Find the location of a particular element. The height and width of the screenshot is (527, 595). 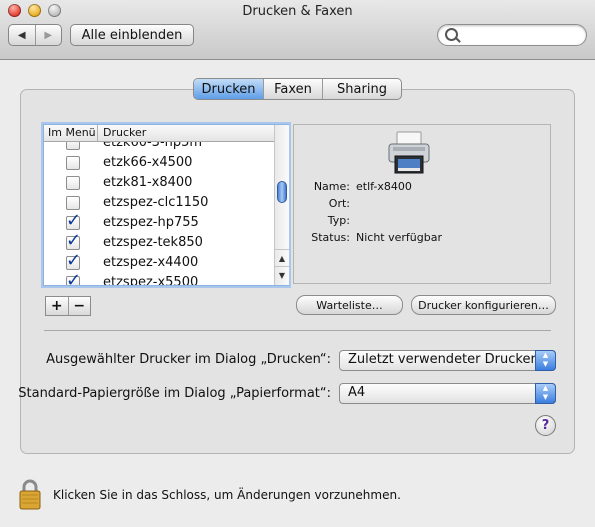

window-title: Drucken & Faxen is located at coordinates (297, 11).